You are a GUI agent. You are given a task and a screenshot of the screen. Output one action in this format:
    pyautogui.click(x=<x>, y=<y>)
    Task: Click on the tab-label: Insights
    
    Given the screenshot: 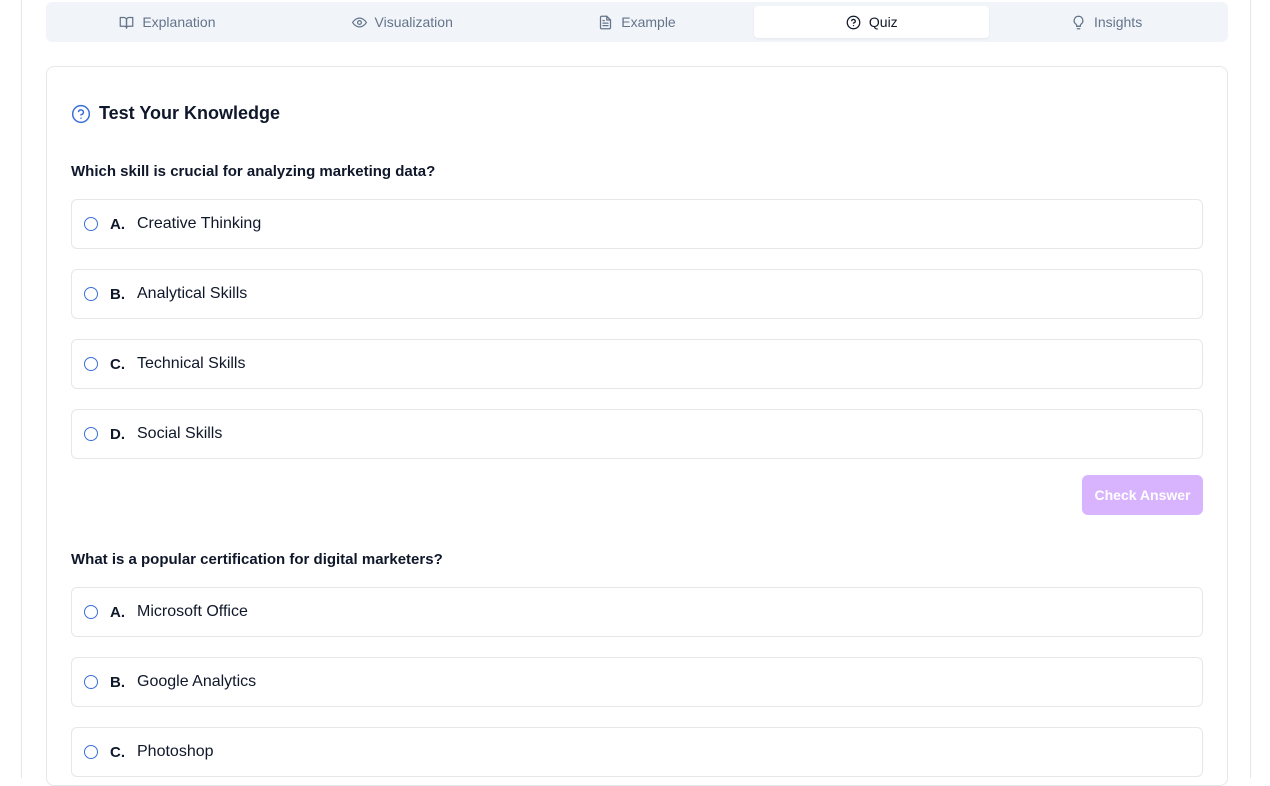 What is the action you would take?
    pyautogui.click(x=1118, y=22)
    